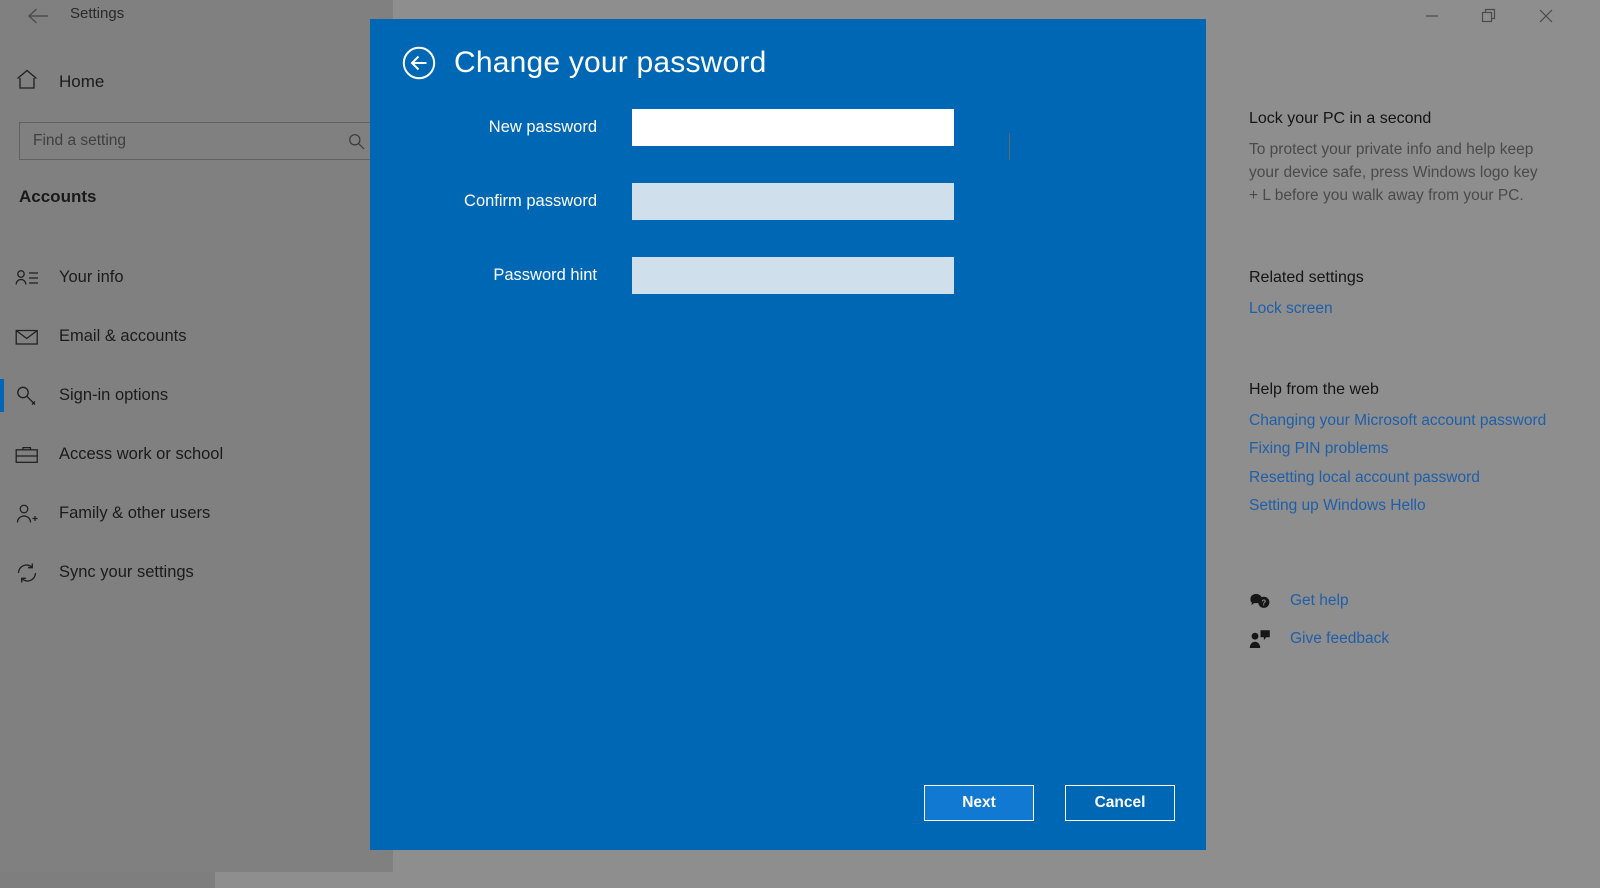 Image resolution: width=1600 pixels, height=888 pixels. I want to click on help-bubble-icon: ?, so click(1264, 601).